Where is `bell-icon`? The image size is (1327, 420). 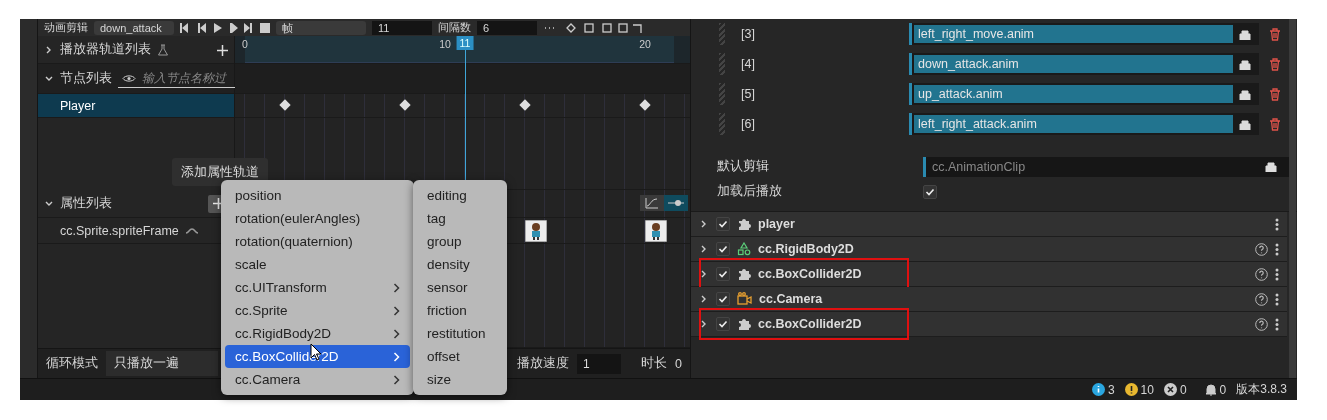 bell-icon is located at coordinates (1210, 389).